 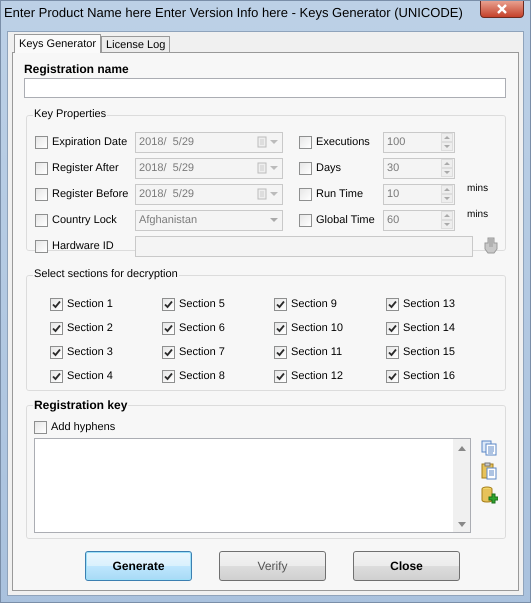 I want to click on checkbox-label: Section 4, so click(x=90, y=376).